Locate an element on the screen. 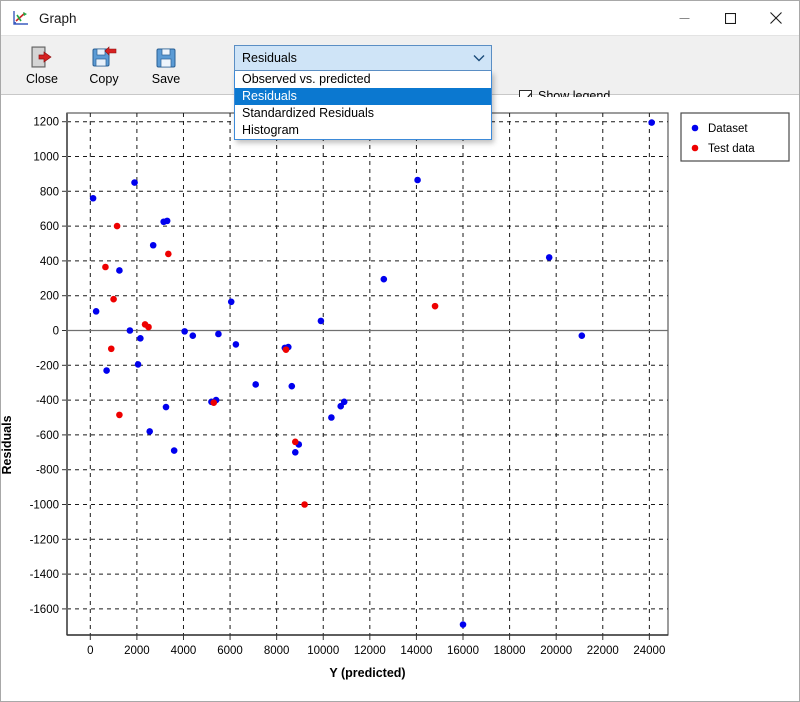  dropdown-option-residuals: Residuals is located at coordinates (363, 96).